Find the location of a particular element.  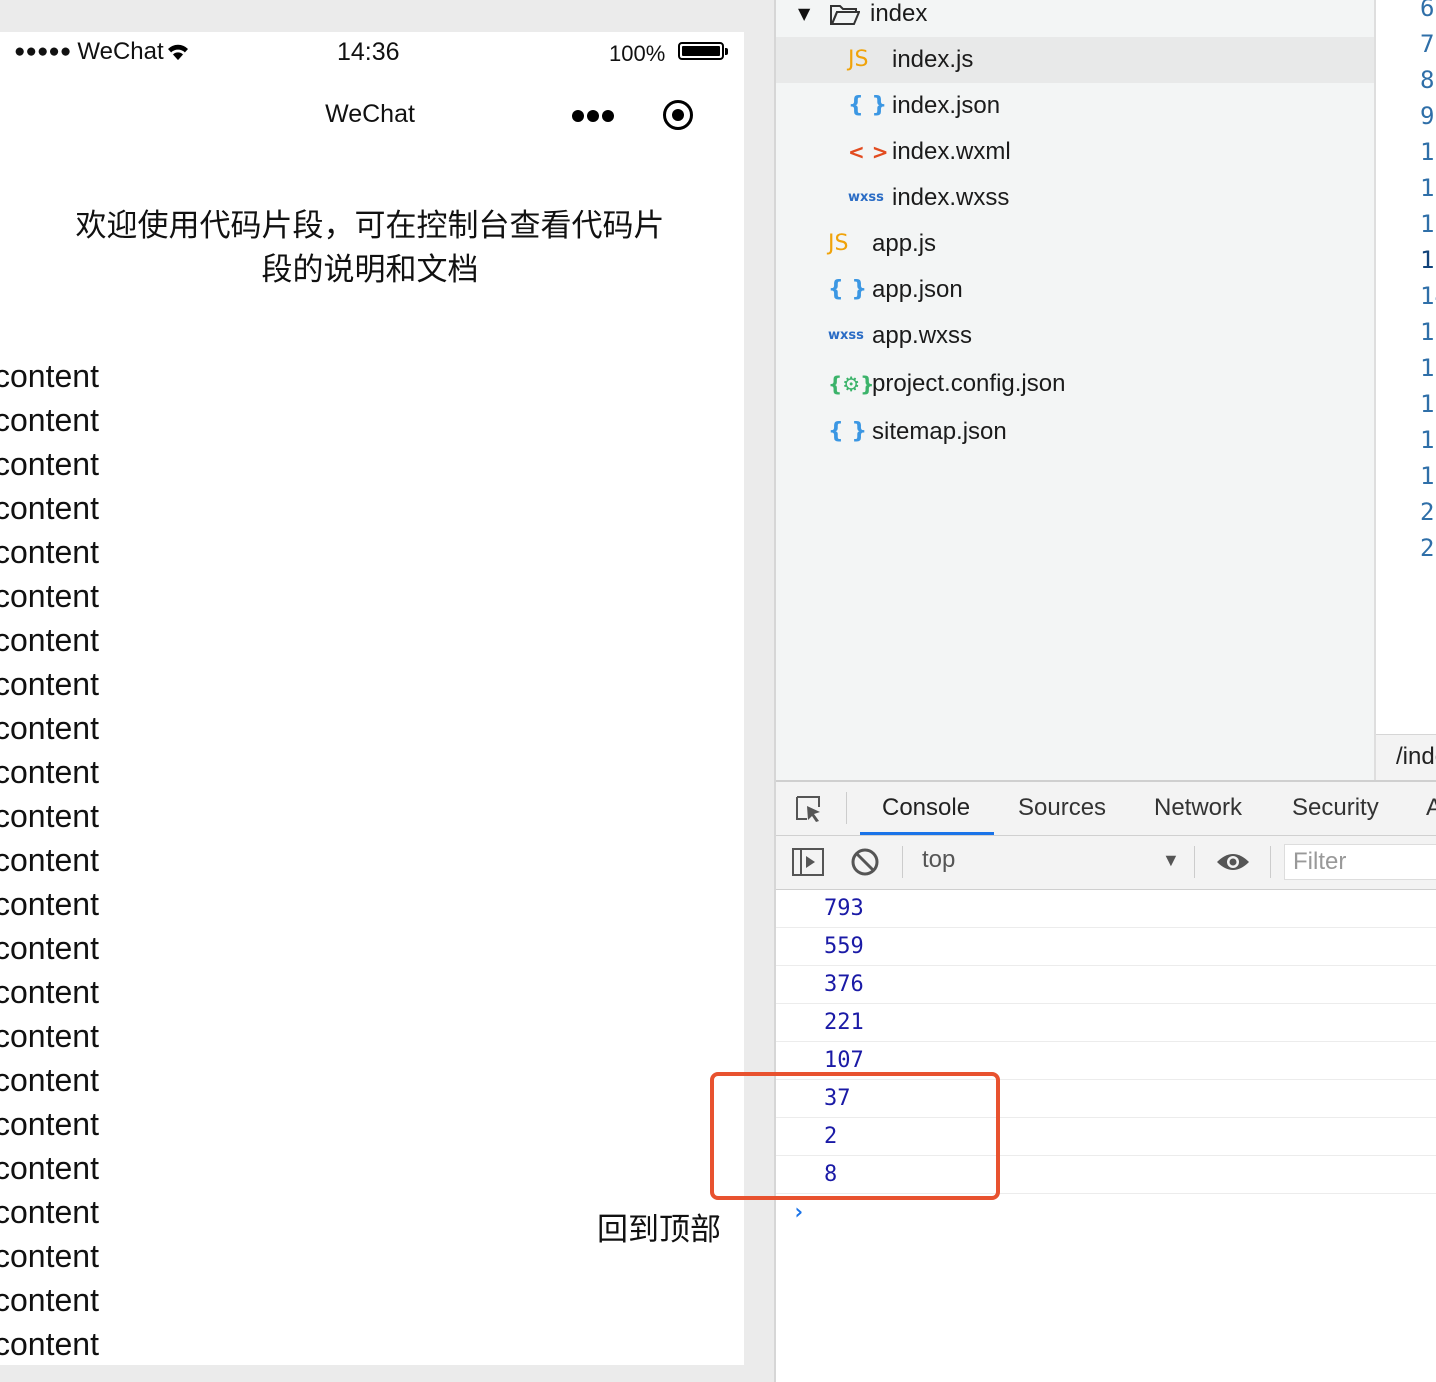

file-app-json: { } app.json is located at coordinates (1075, 290).